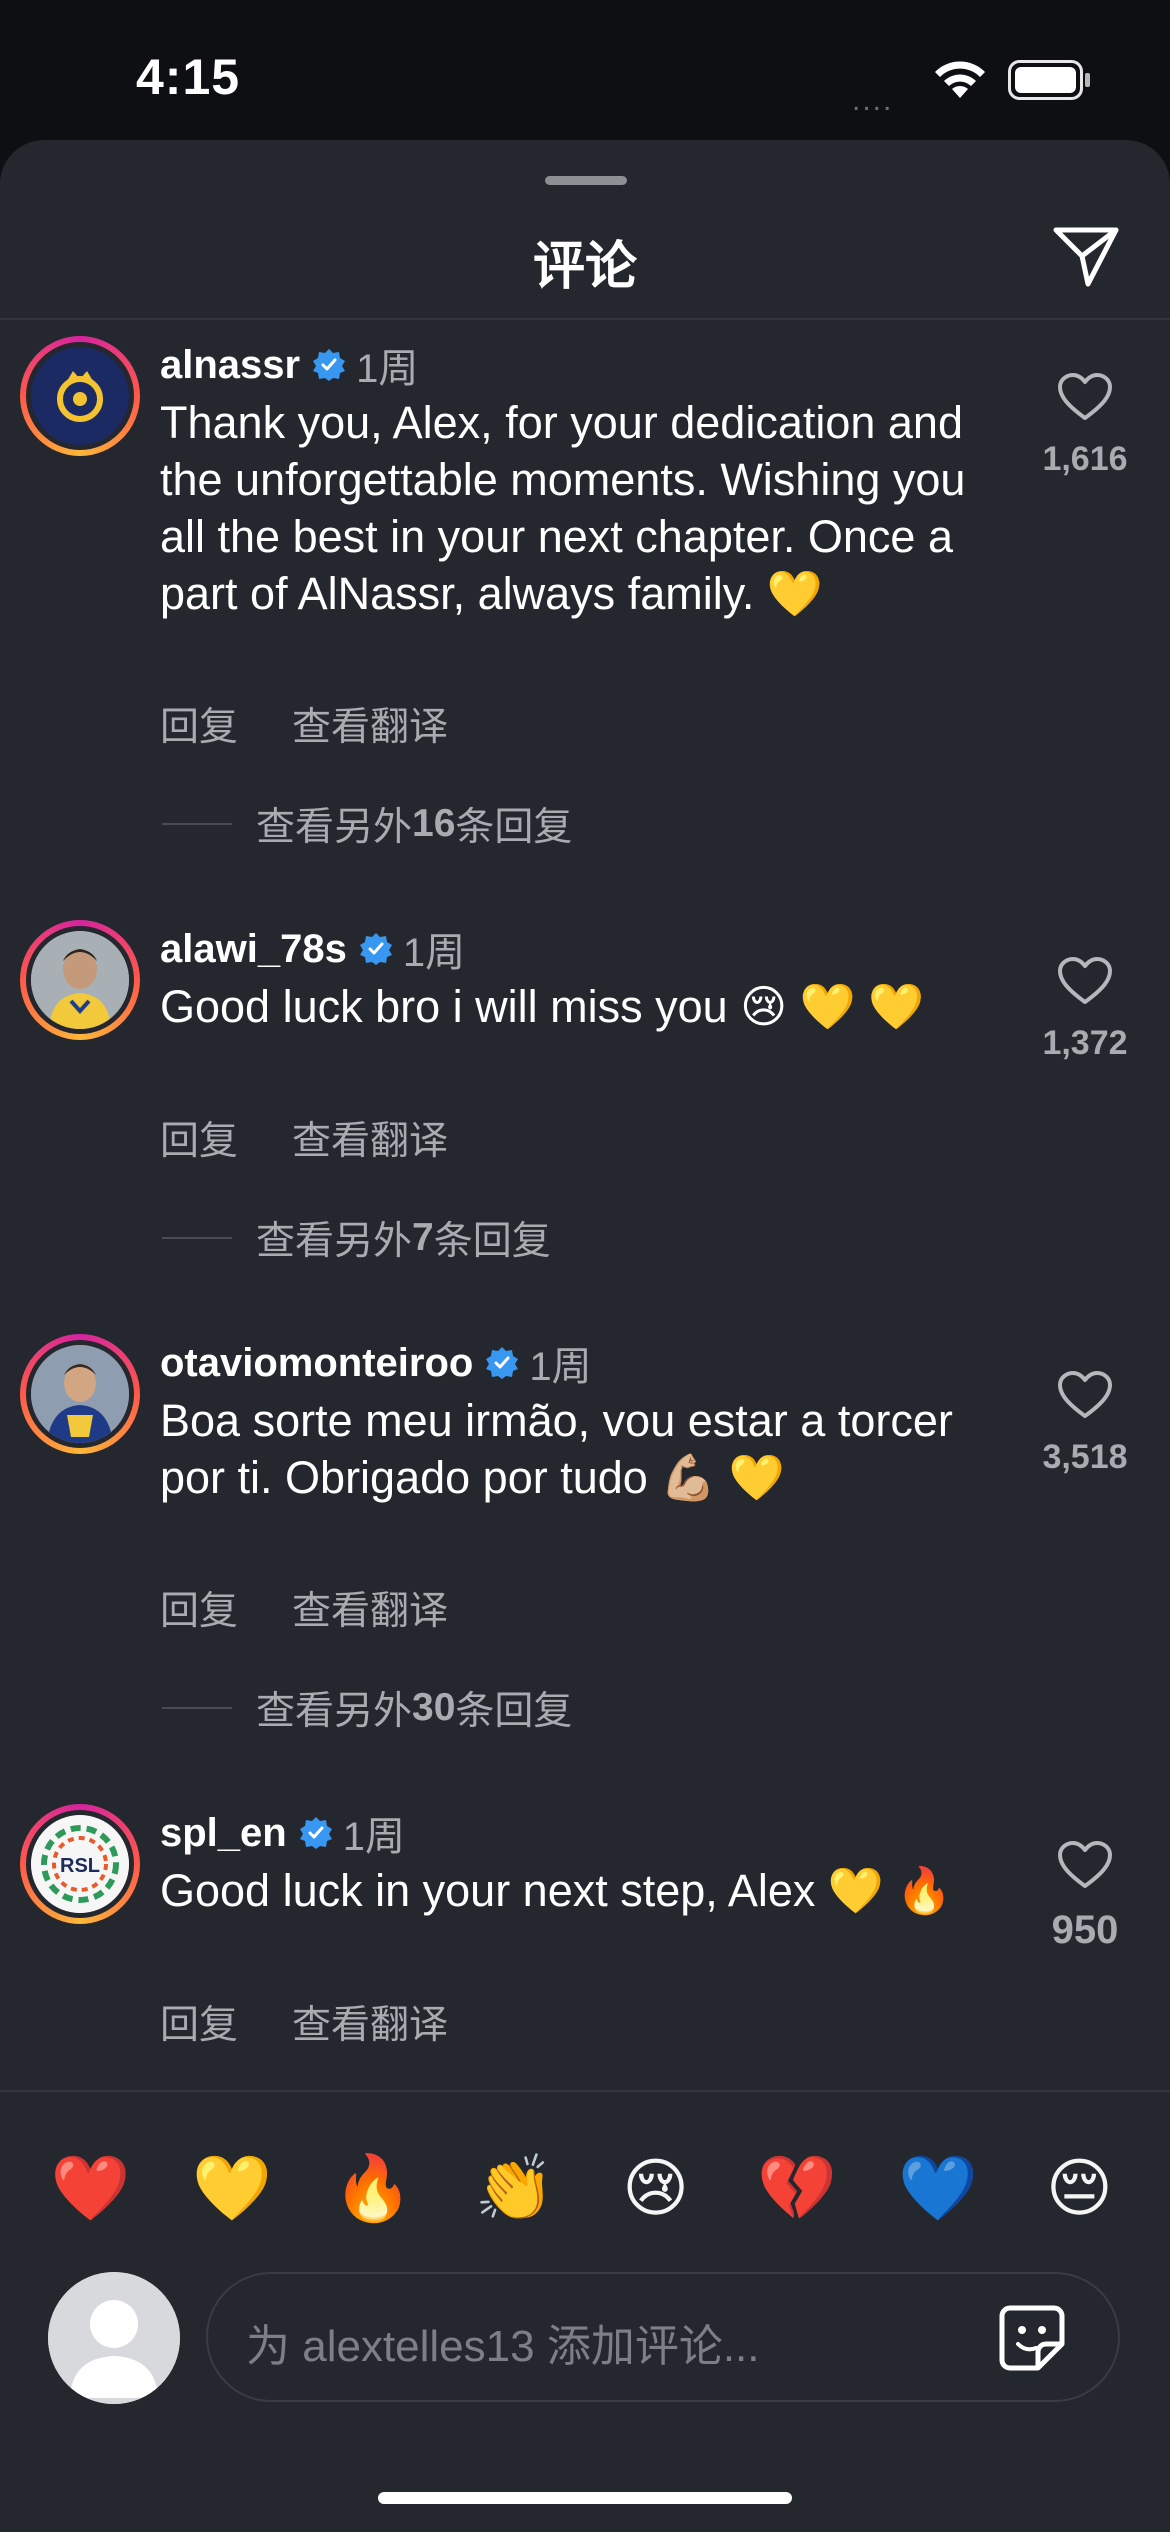  Describe the element at coordinates (423, 1237) in the screenshot. I see `more-replies-count: 7` at that location.